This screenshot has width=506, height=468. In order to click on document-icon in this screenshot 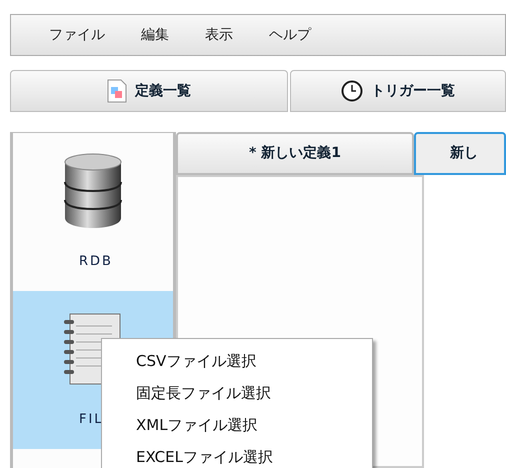, I will do `click(117, 91)`.